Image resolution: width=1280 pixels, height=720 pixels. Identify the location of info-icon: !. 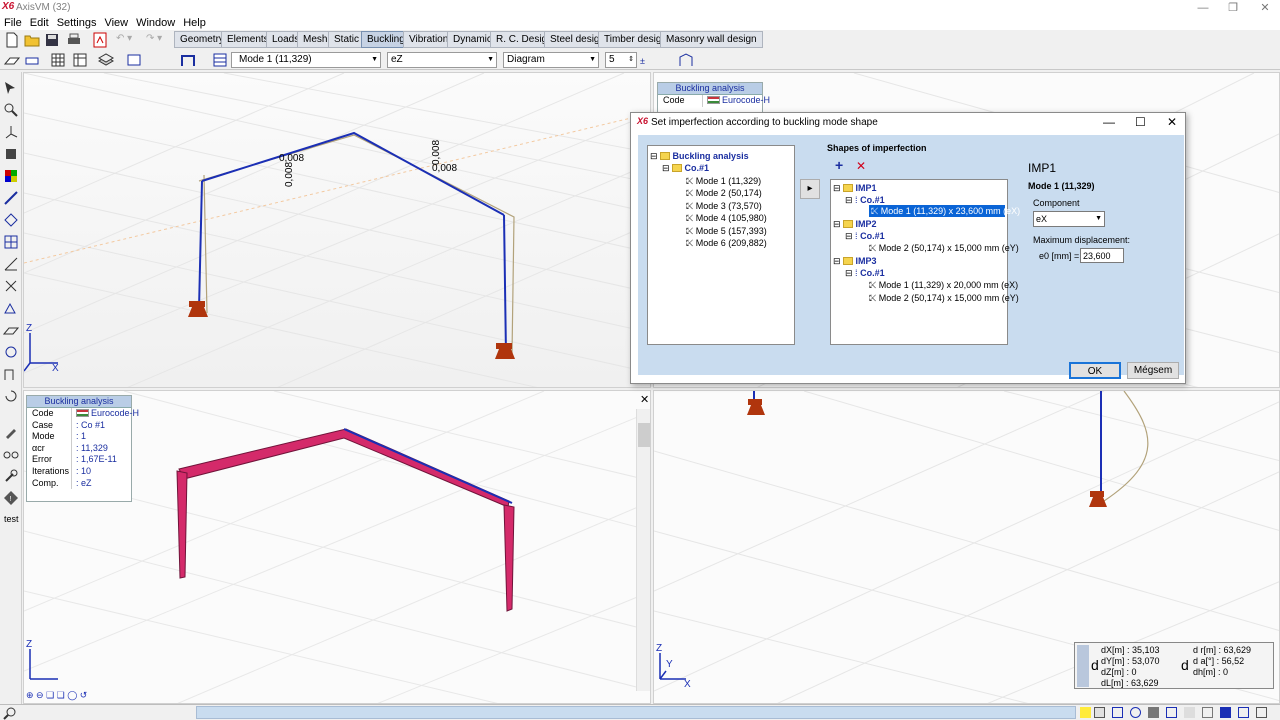
(11, 498).